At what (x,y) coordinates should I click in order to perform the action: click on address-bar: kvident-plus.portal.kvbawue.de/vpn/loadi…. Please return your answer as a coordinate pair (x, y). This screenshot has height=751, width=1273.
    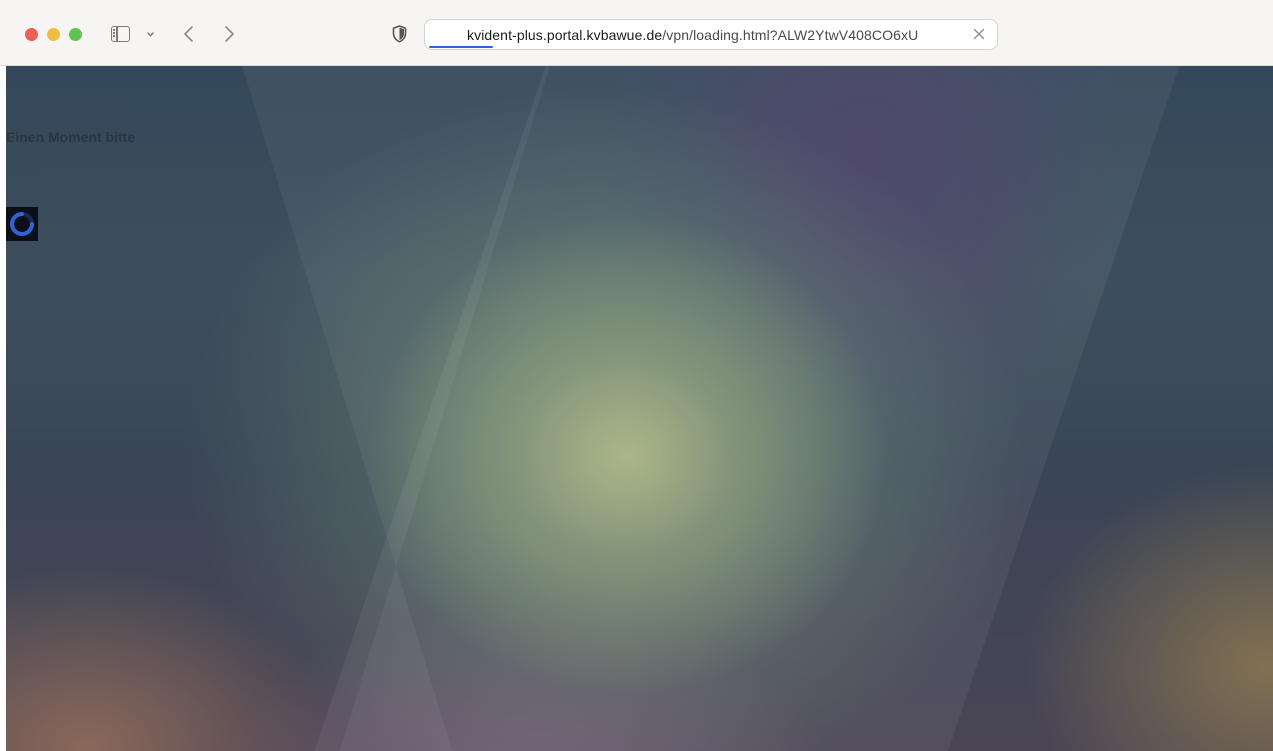
    Looking at the image, I should click on (711, 34).